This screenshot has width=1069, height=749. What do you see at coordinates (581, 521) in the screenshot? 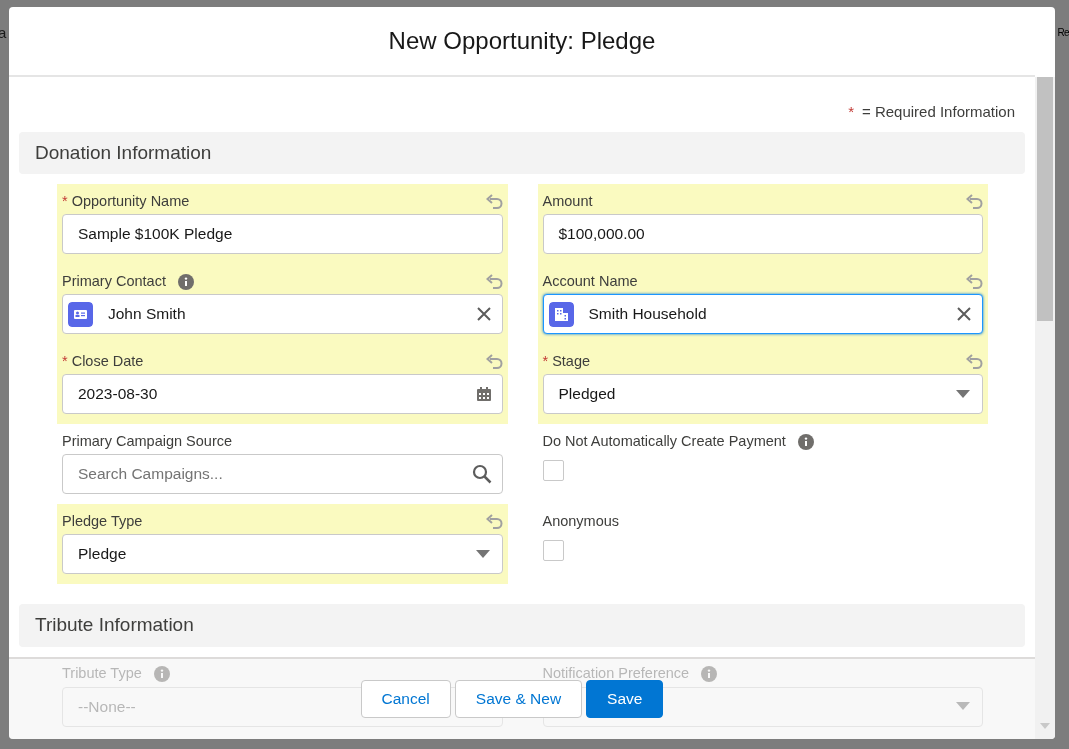
I see `field-label: Anonymous` at bounding box center [581, 521].